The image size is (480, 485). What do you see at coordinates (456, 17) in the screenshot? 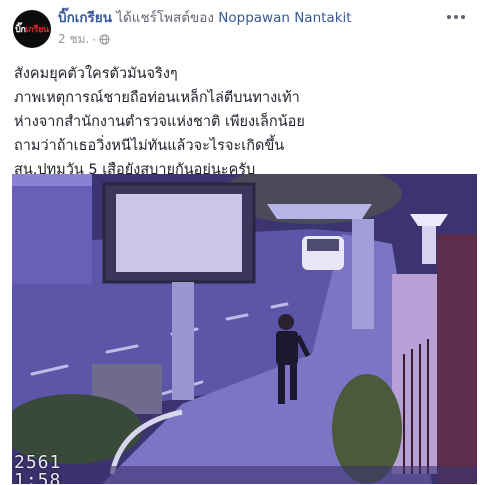
I see `more-options-icon` at bounding box center [456, 17].